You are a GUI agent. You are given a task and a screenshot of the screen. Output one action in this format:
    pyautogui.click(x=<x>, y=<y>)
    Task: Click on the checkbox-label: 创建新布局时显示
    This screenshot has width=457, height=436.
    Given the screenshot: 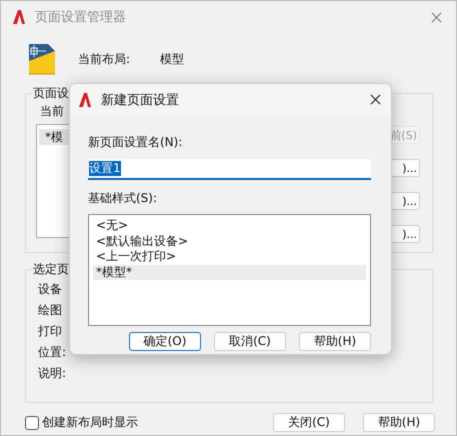 What is the action you would take?
    pyautogui.click(x=90, y=422)
    